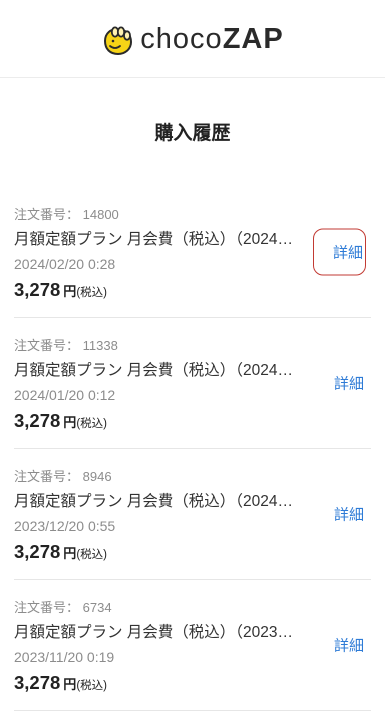 This screenshot has height=724, width=385. I want to click on order-number-value: 6734, so click(97, 607).